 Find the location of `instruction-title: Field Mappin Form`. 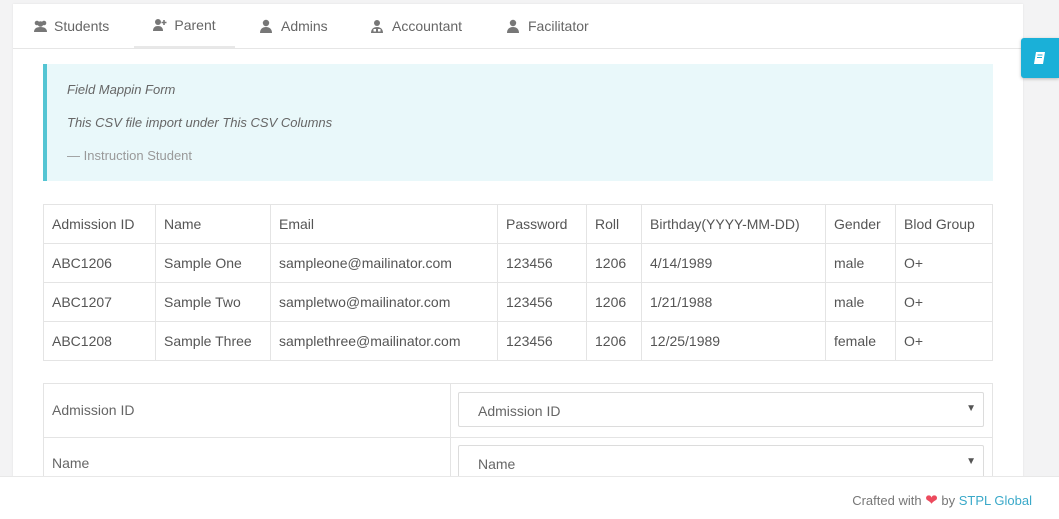

instruction-title: Field Mappin Form is located at coordinates (121, 89).